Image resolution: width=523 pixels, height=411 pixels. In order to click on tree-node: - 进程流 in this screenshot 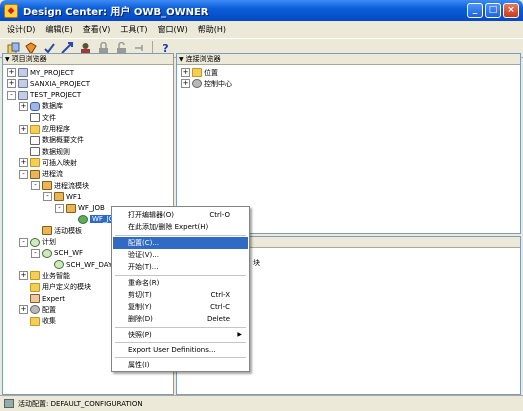, I will do `click(41, 174)`.